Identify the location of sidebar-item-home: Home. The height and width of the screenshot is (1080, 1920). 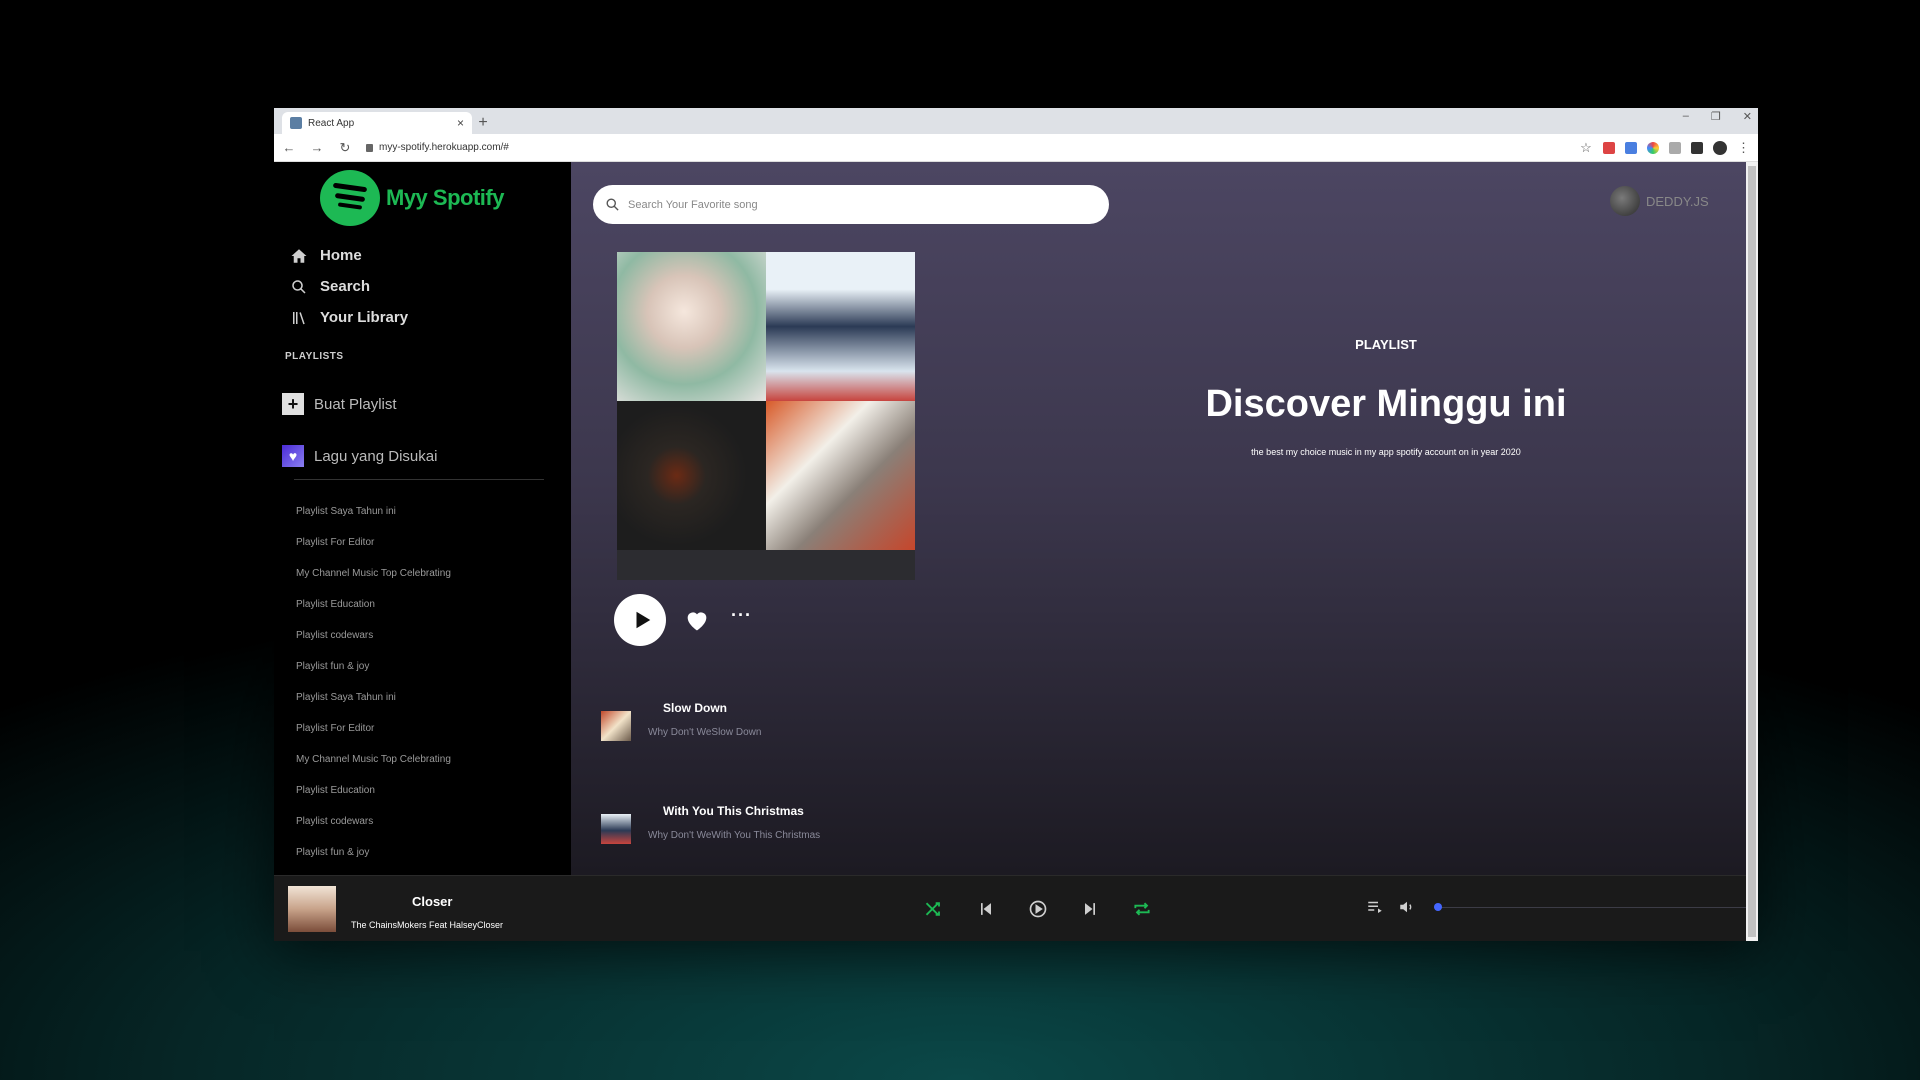
(349, 255).